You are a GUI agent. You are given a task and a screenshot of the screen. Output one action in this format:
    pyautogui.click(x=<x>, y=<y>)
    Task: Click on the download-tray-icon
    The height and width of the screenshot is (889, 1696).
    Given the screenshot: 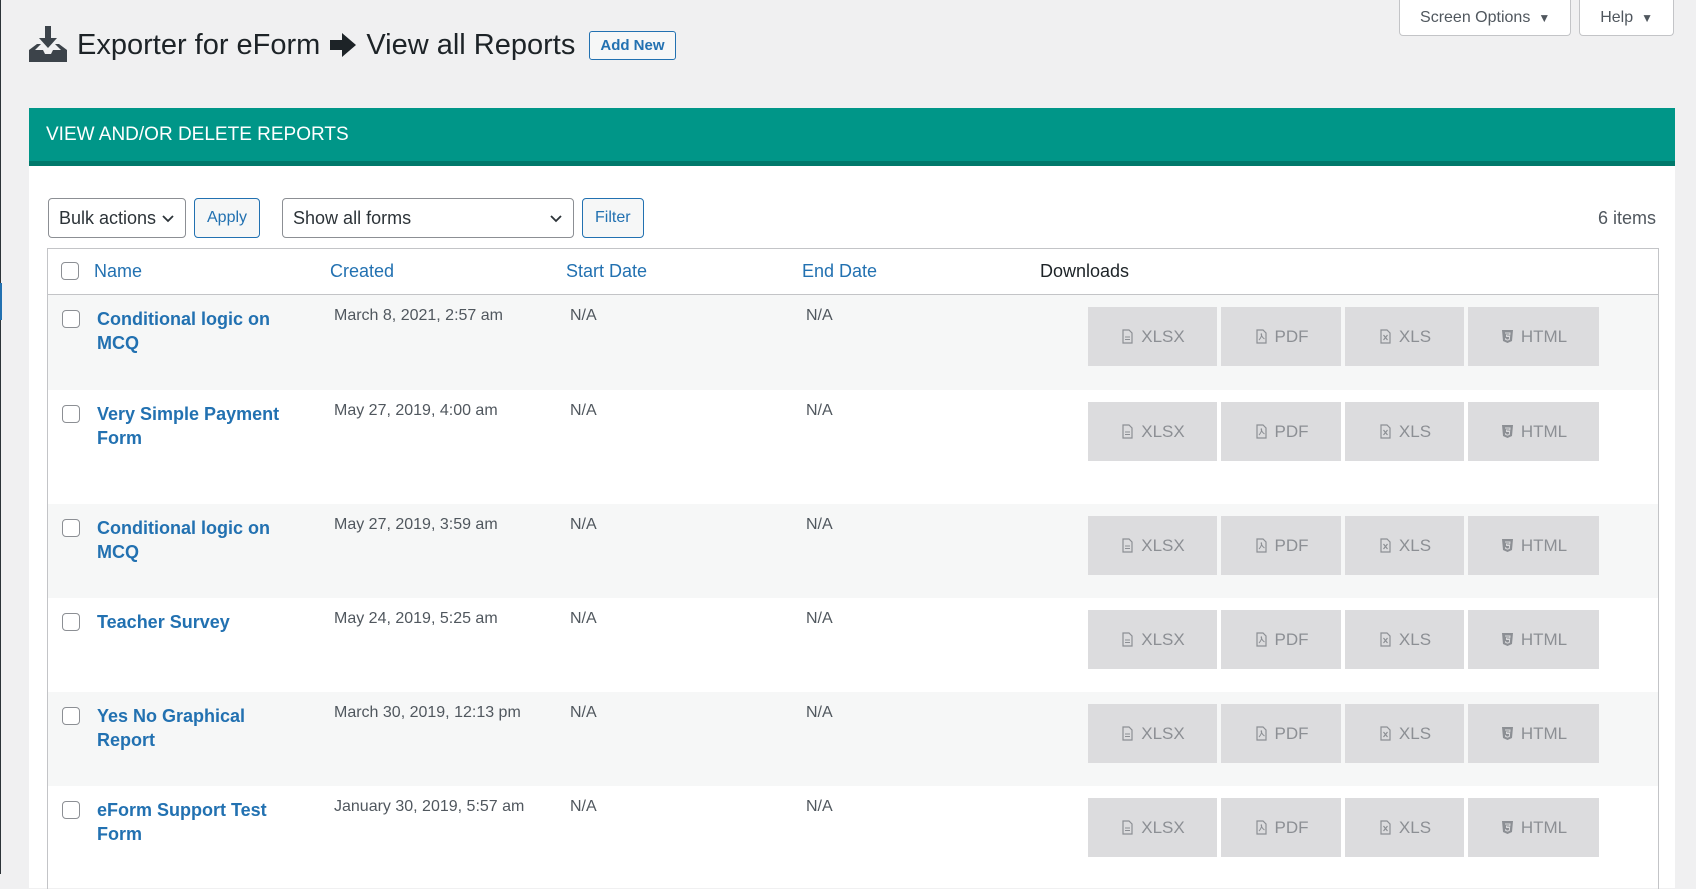 What is the action you would take?
    pyautogui.click(x=48, y=44)
    